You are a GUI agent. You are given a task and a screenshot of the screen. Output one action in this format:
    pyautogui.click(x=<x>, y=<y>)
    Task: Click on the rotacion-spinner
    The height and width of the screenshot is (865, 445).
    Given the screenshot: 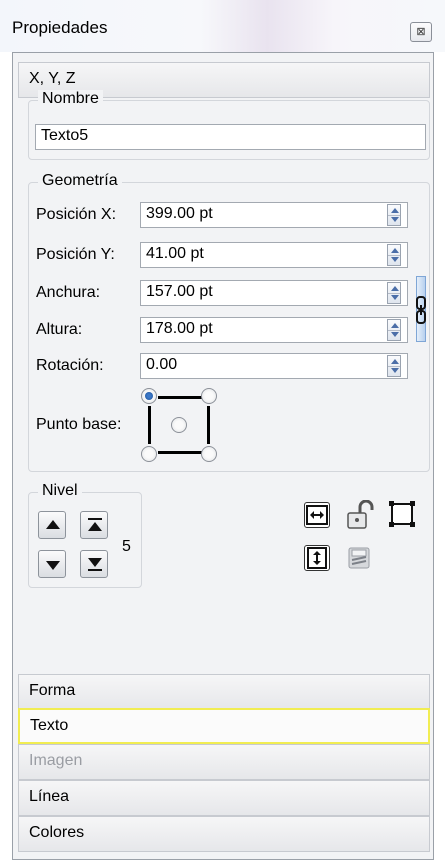 What is the action you would take?
    pyautogui.click(x=394, y=366)
    